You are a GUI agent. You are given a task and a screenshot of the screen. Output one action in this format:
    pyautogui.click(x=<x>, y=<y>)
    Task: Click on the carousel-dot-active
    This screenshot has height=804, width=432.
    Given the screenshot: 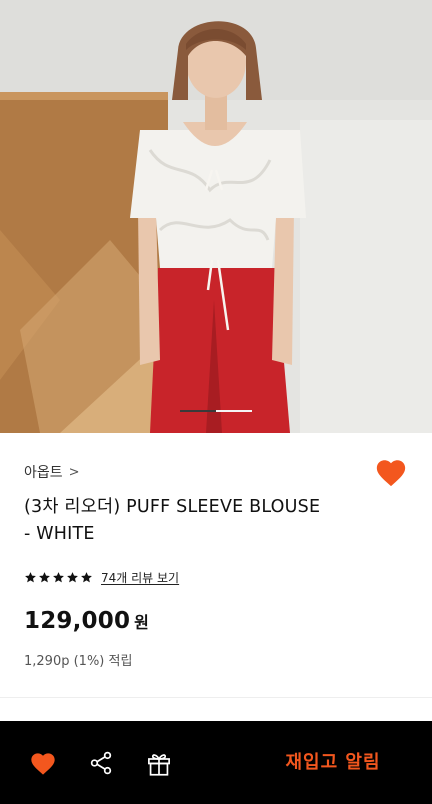 What is the action you would take?
    pyautogui.click(x=198, y=411)
    